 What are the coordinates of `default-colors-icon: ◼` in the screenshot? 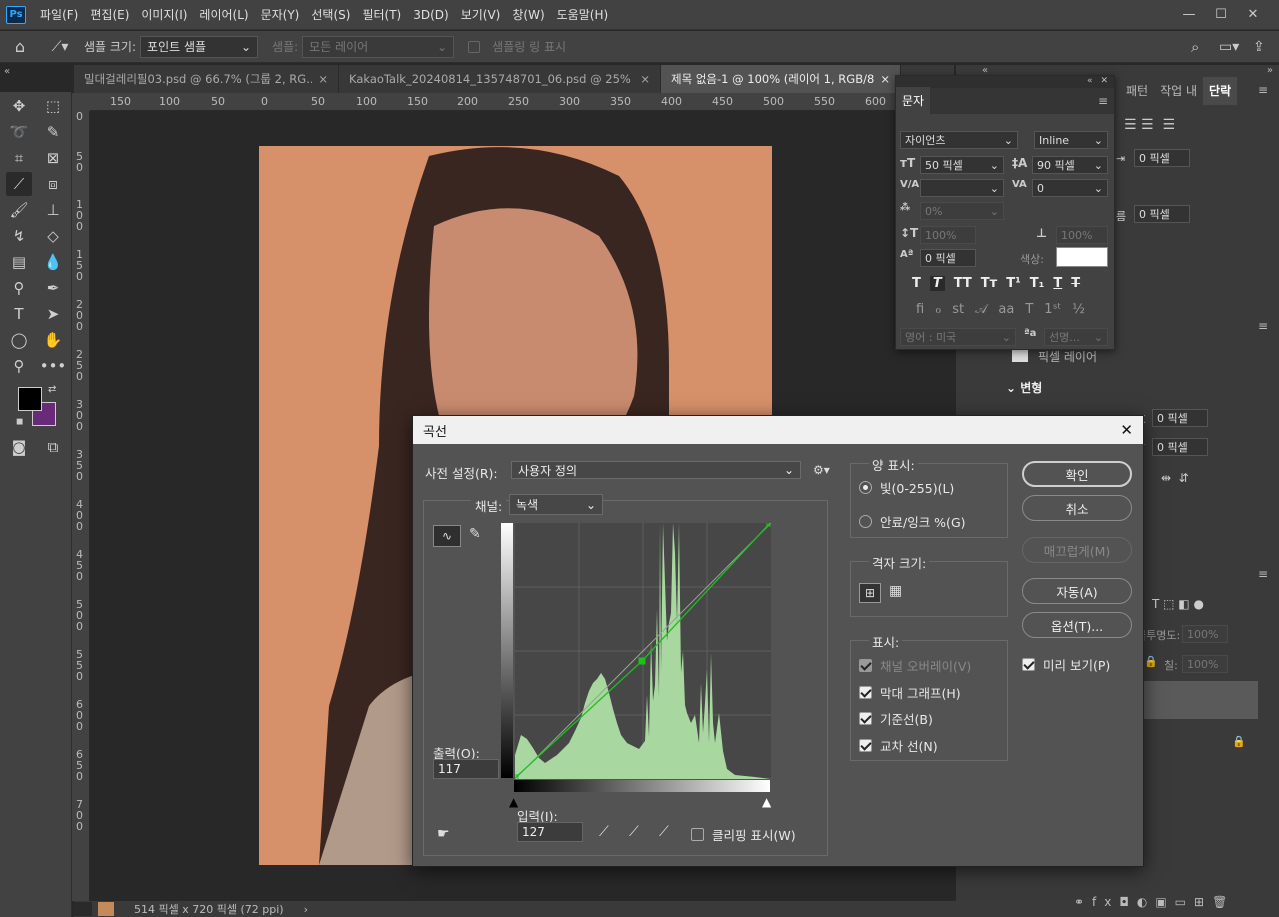 It's located at (19, 422).